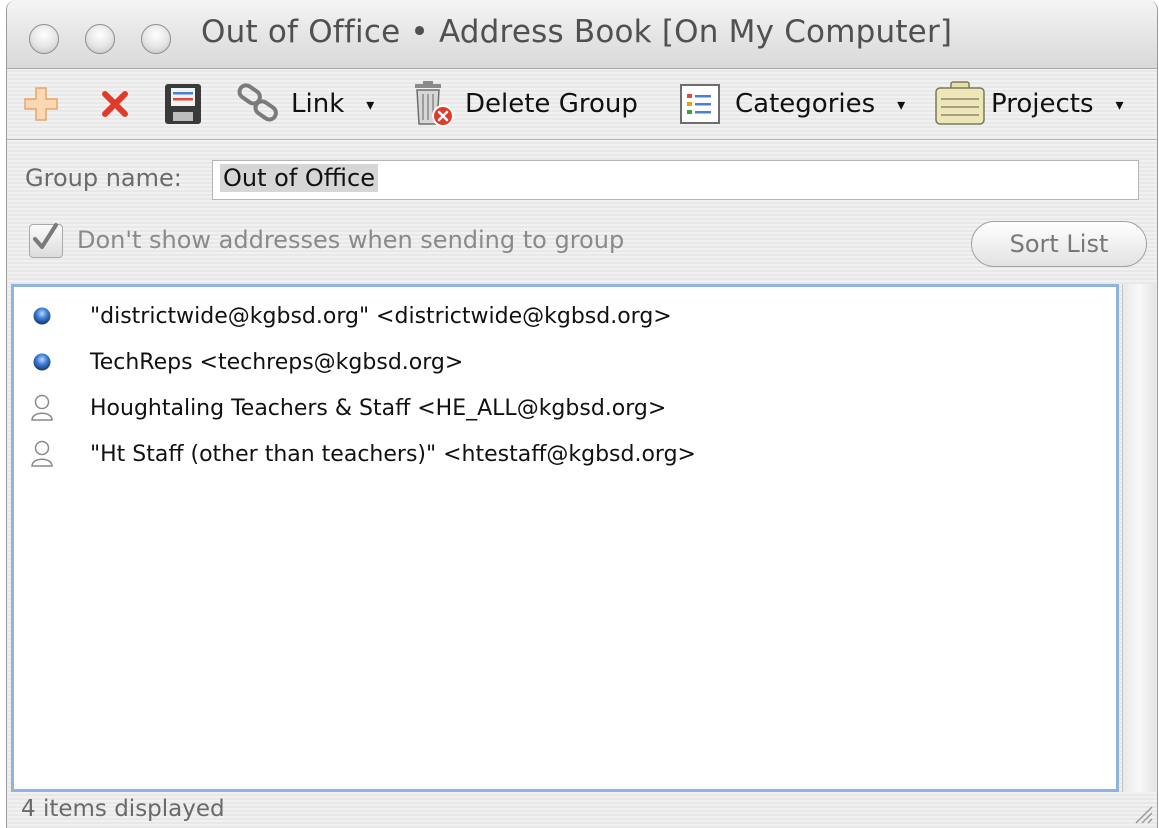 This screenshot has height=828, width=1159. What do you see at coordinates (551, 104) in the screenshot?
I see `delete-group-label: Delete Group` at bounding box center [551, 104].